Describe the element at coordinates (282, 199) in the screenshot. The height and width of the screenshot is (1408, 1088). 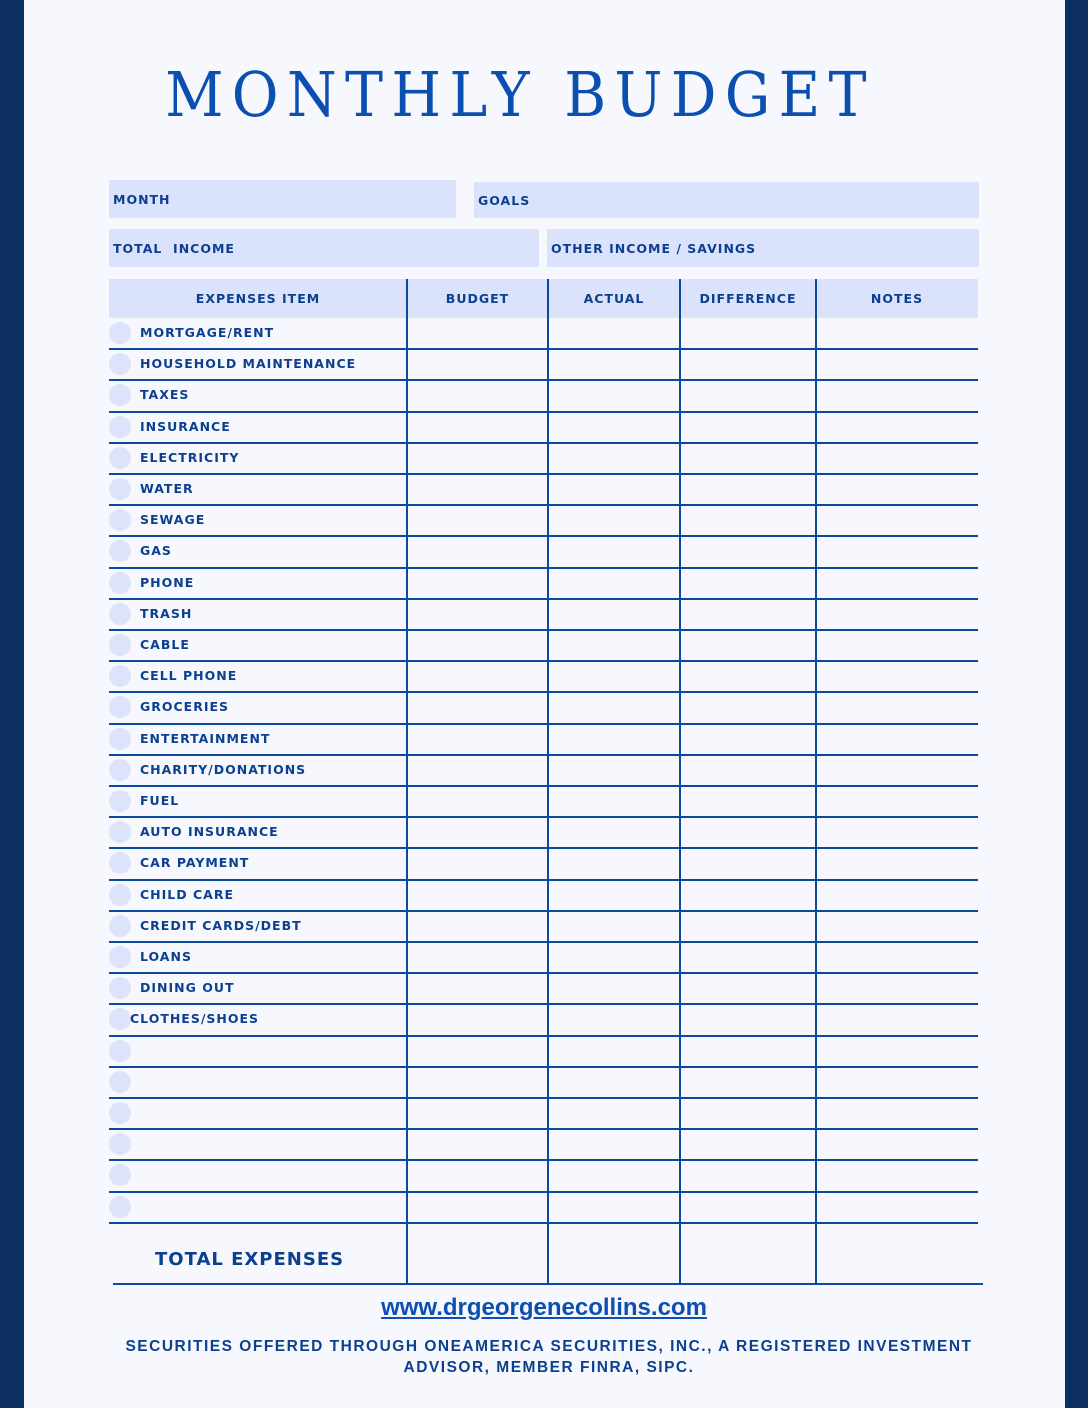
I see `month-field: MONTH` at that location.